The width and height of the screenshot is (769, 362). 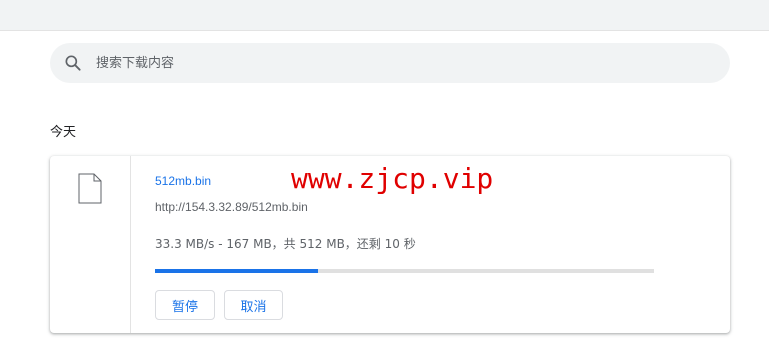 What do you see at coordinates (253, 305) in the screenshot?
I see `cancel-button: 取消` at bounding box center [253, 305].